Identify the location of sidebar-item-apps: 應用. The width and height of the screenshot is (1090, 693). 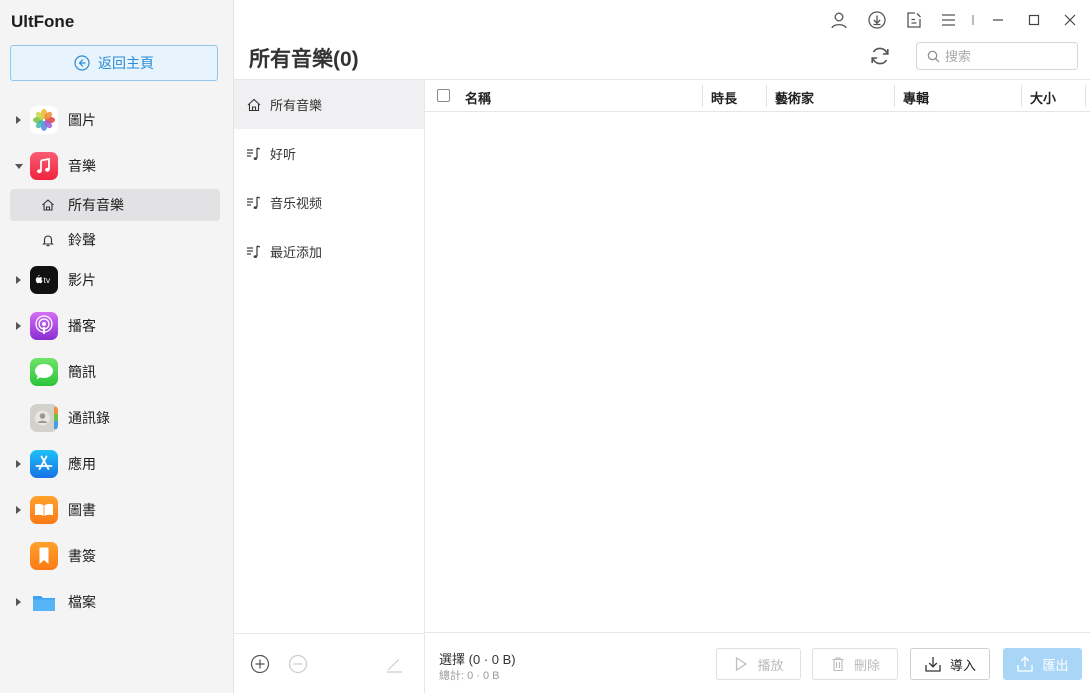
(117, 464).